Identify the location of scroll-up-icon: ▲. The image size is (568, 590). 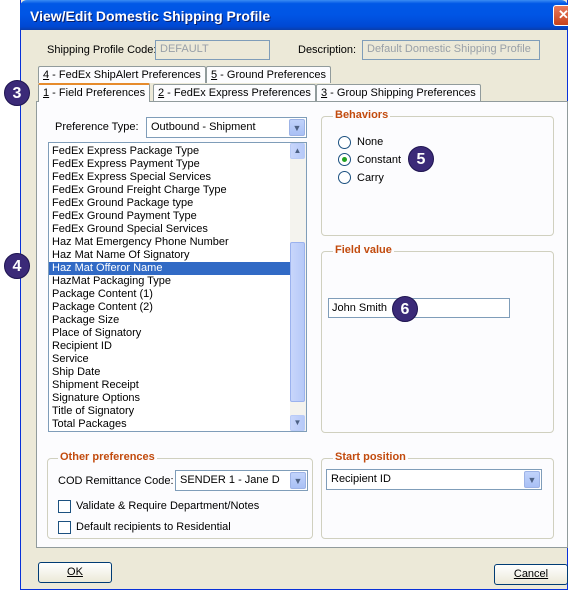
(297, 151).